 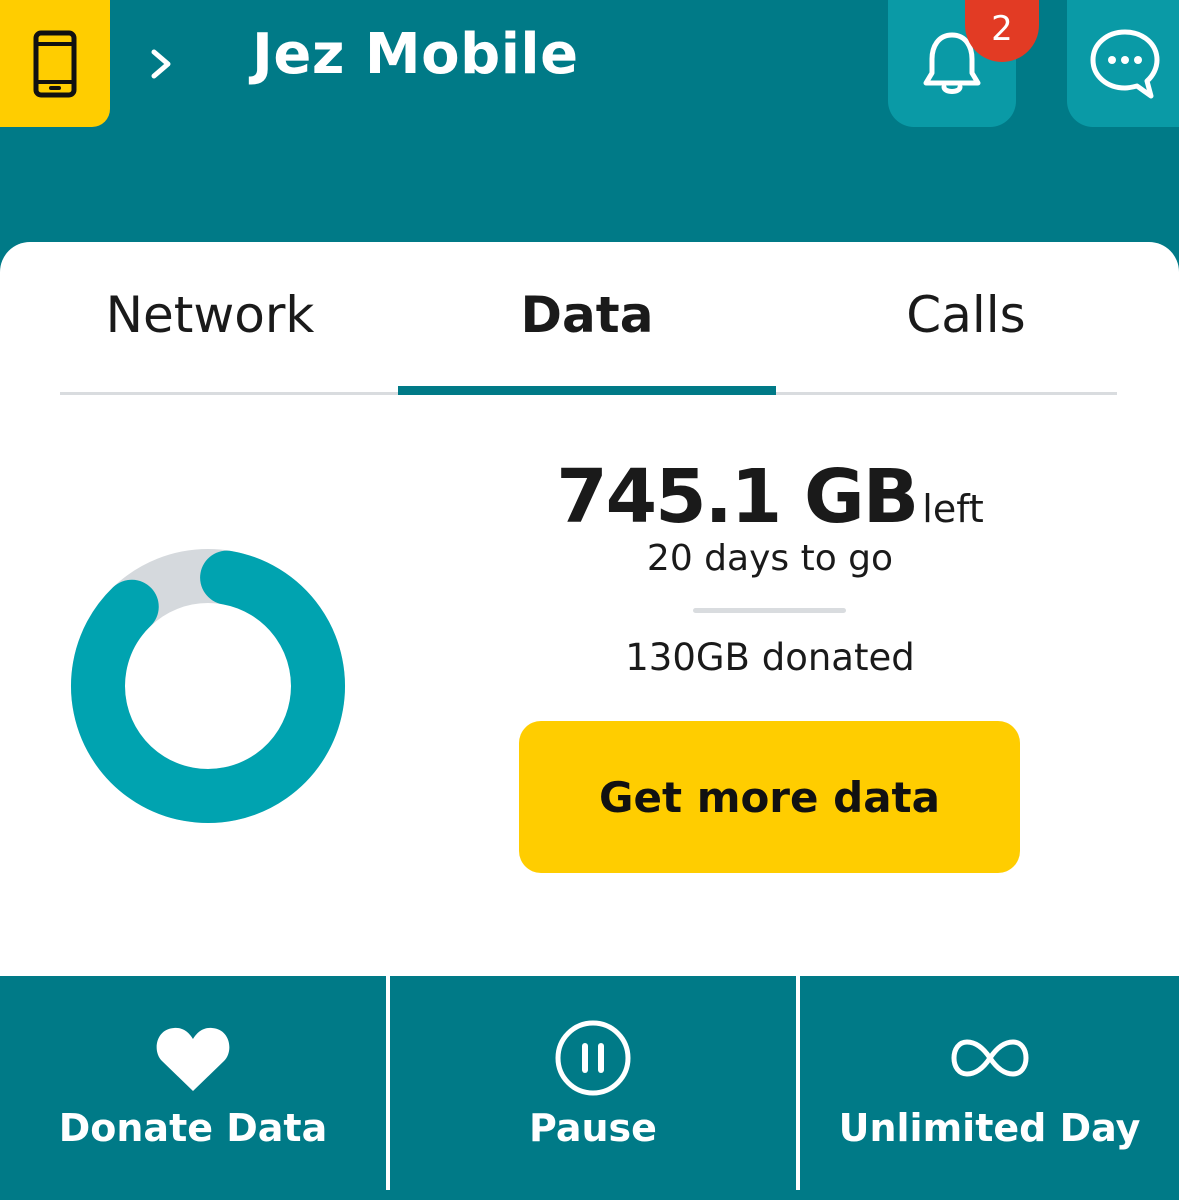 I want to click on donate-data-button: Donate Data, so click(x=193, y=1083).